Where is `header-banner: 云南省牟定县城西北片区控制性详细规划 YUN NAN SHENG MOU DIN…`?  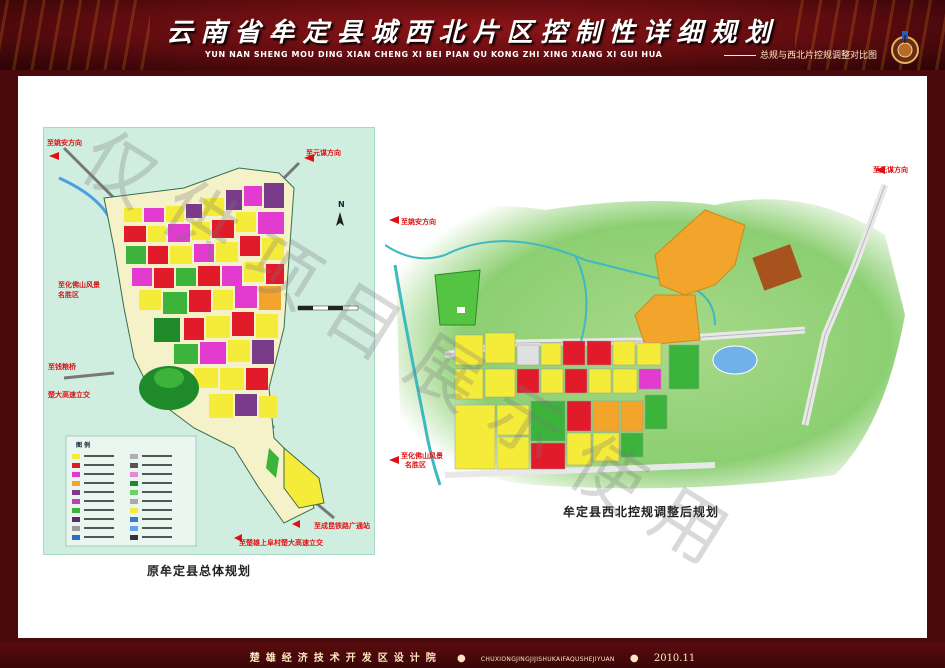
header-banner: 云南省牟定县城西北片区控制性详细规划 YUN NAN SHENG MOU DIN… is located at coordinates (472, 35).